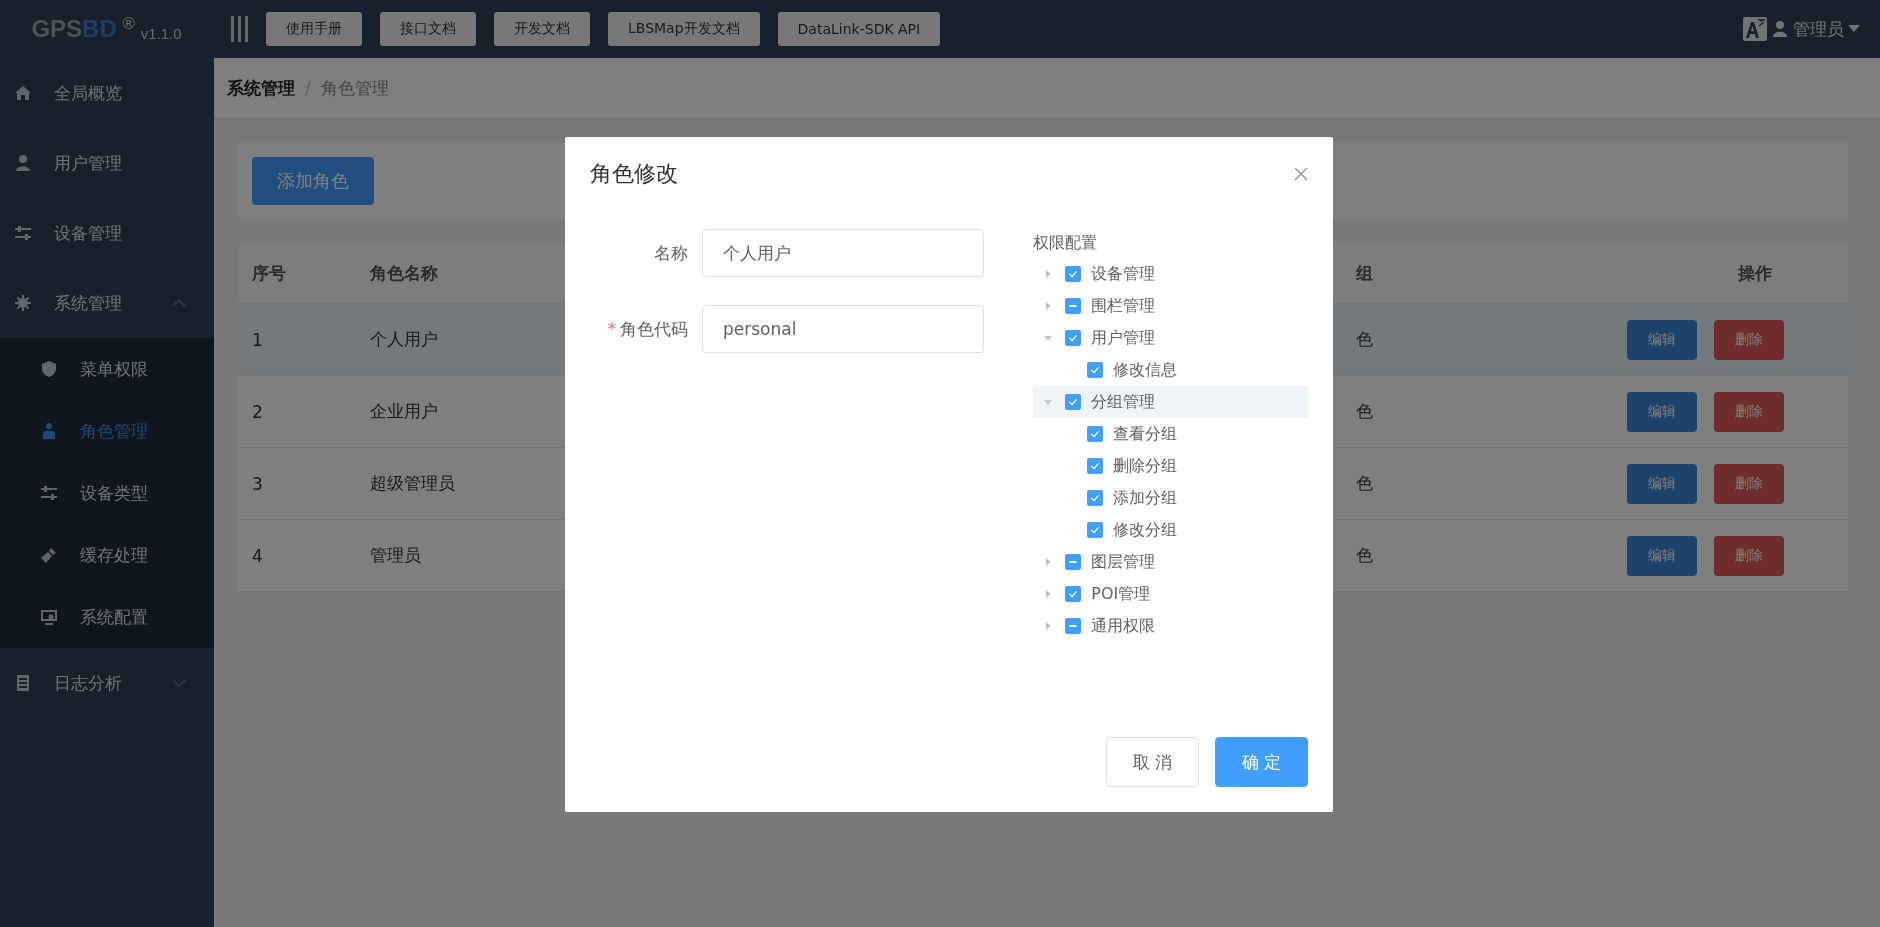 The height and width of the screenshot is (927, 1880). Describe the element at coordinates (257, 411) in the screenshot. I see `table-cell: 2` at that location.